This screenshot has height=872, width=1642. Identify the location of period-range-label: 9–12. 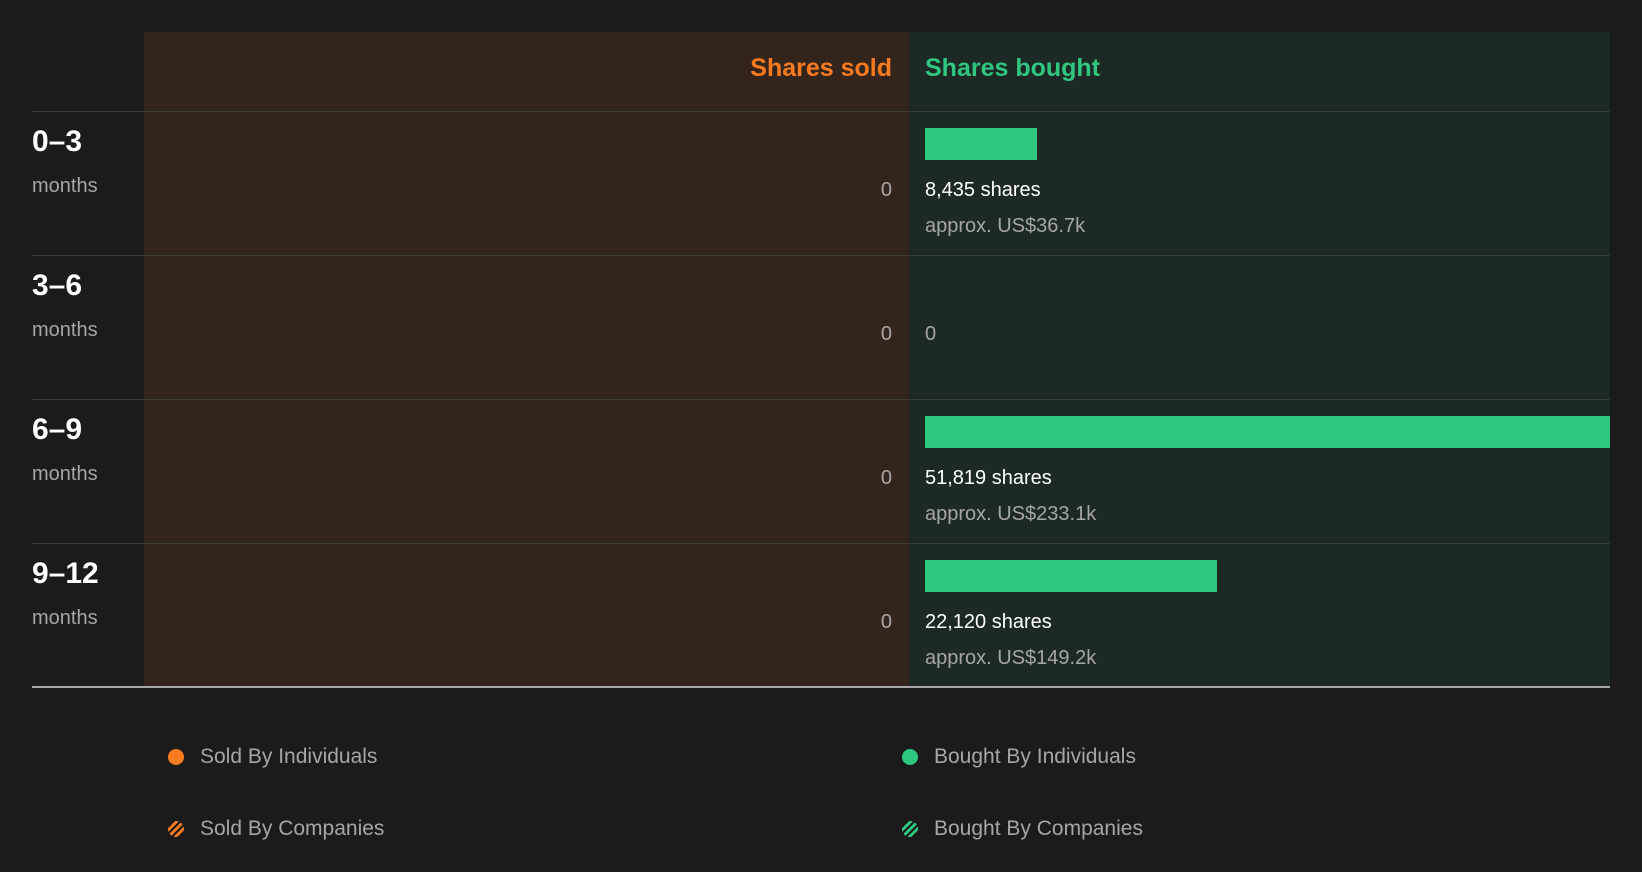
(65, 573).